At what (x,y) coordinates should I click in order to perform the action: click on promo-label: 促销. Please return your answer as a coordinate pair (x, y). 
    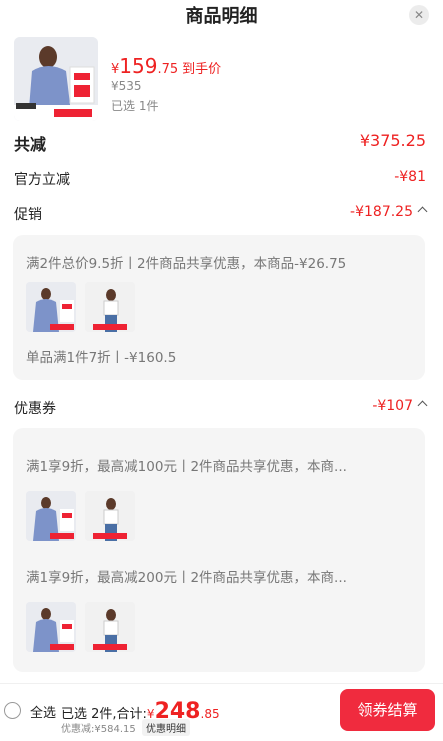
    Looking at the image, I should click on (28, 215).